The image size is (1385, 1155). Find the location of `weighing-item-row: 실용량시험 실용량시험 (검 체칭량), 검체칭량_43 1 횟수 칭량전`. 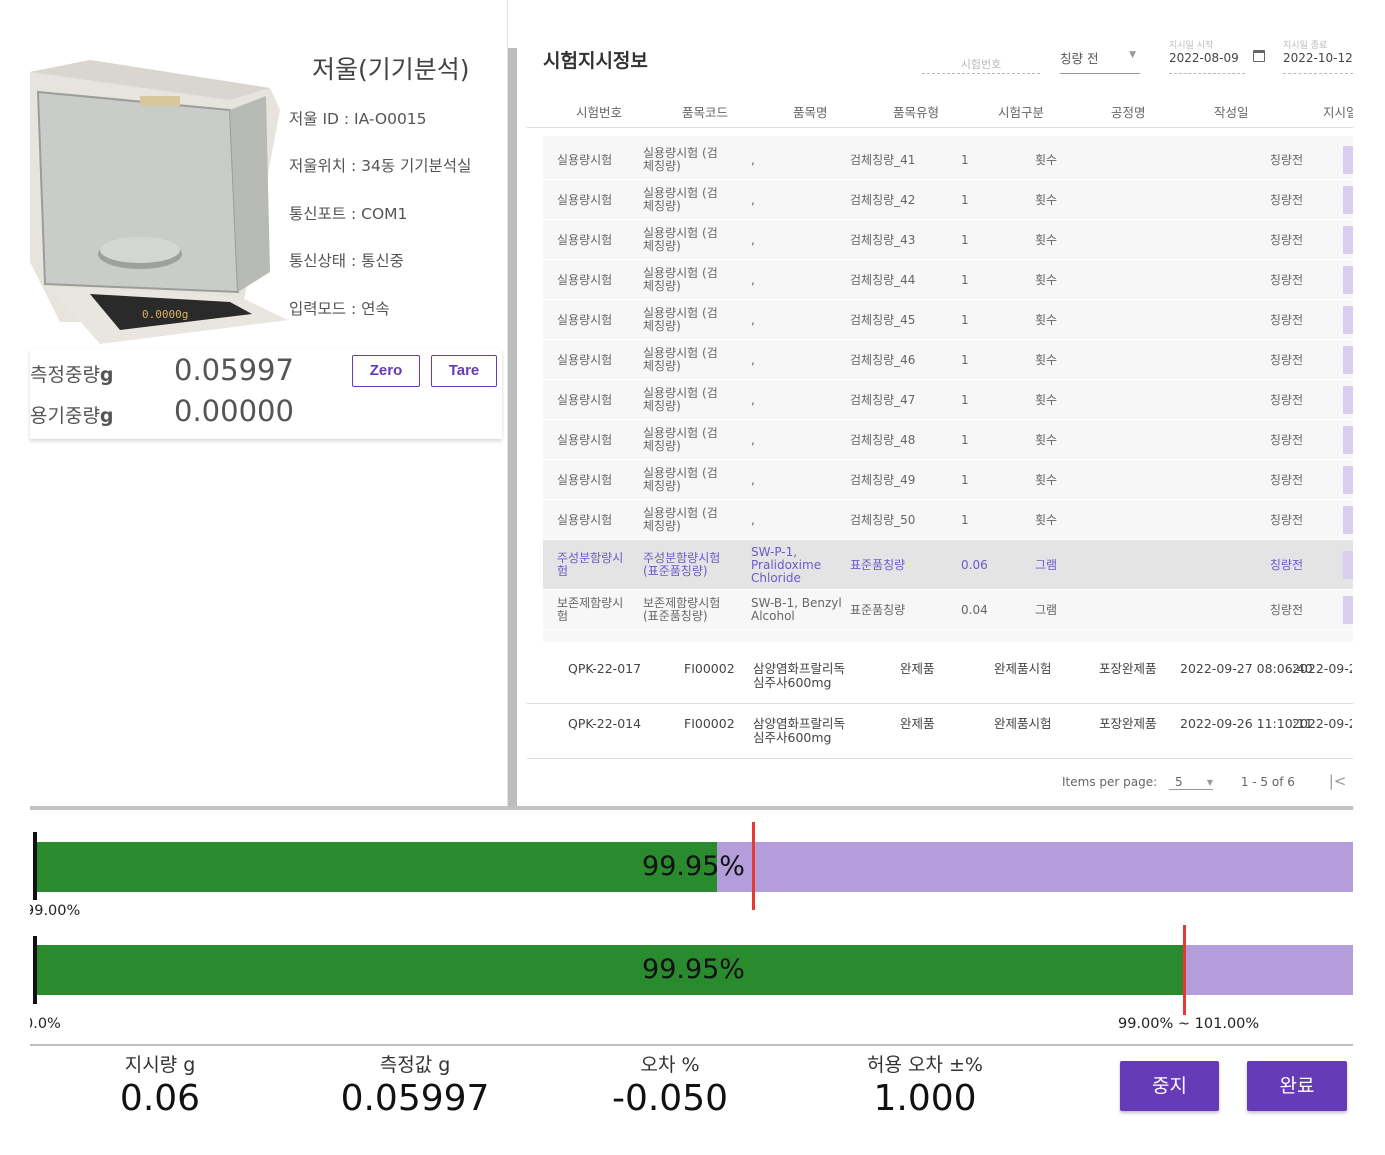

weighing-item-row: 실용량시험 실용량시험 (검 체칭량), 검체칭량_43 1 횟수 칭량전 is located at coordinates (948, 240).